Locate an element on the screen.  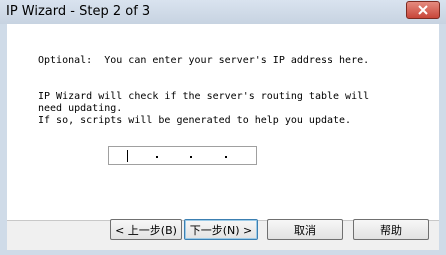
window-title: IP Wizard - Step 2 of 3 is located at coordinates (78, 11).